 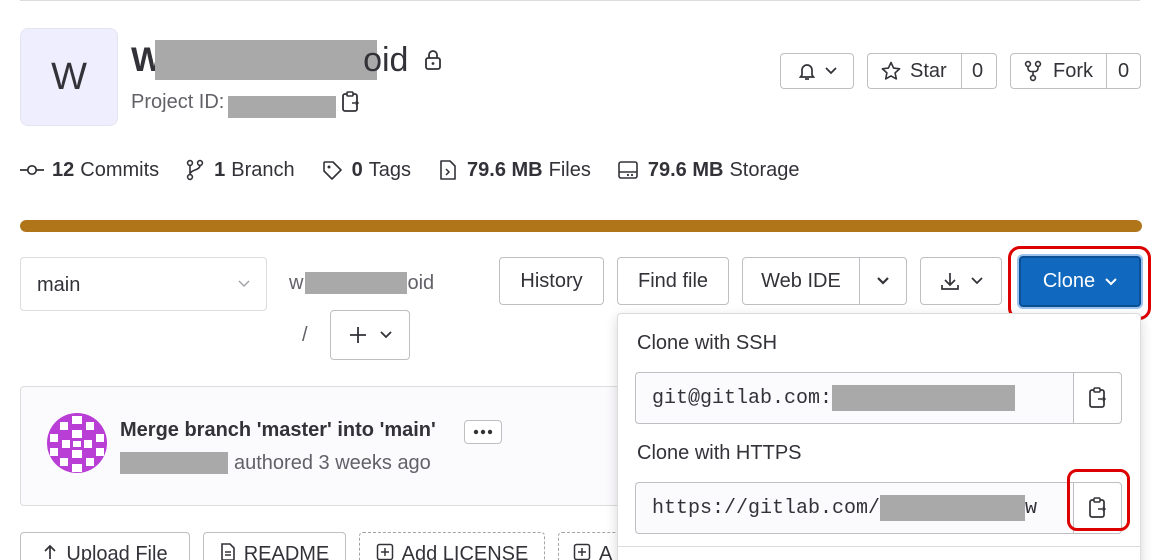 What do you see at coordinates (742, 398) in the screenshot?
I see `clone-ssh-prefix: git@gitlab.com:` at bounding box center [742, 398].